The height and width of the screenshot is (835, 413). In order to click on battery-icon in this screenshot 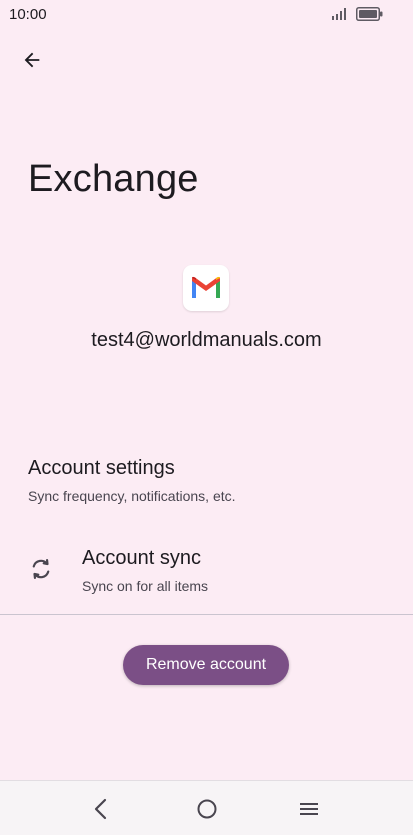, I will do `click(369, 14)`.